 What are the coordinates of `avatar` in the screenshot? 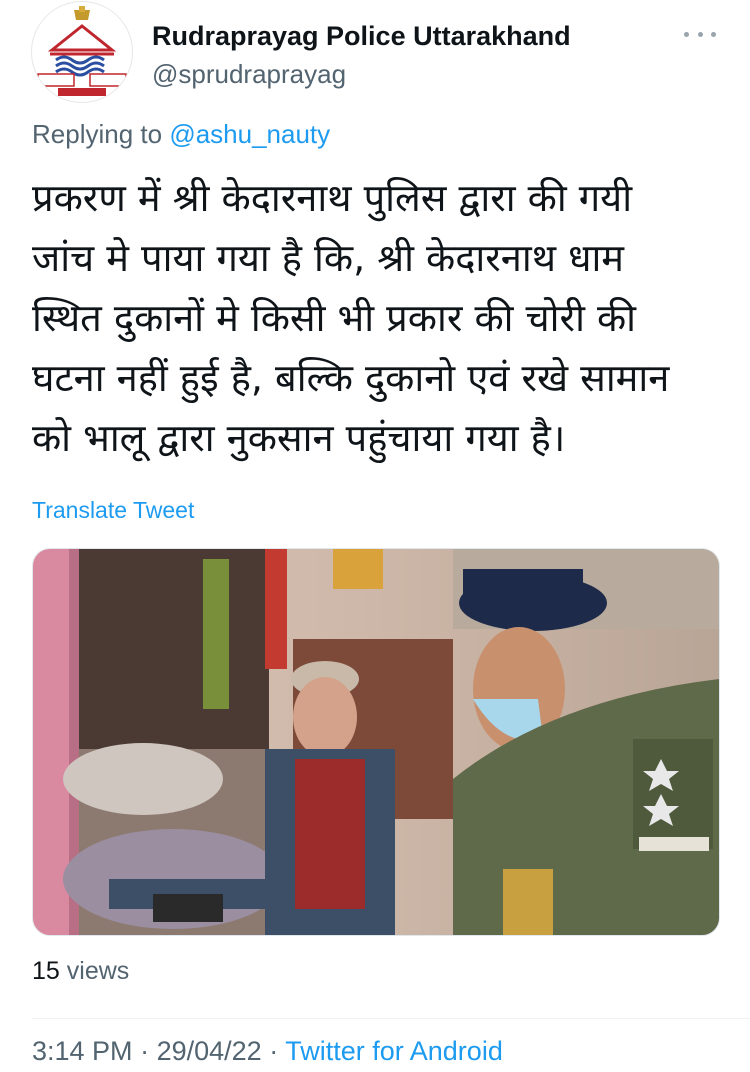 It's located at (82, 52).